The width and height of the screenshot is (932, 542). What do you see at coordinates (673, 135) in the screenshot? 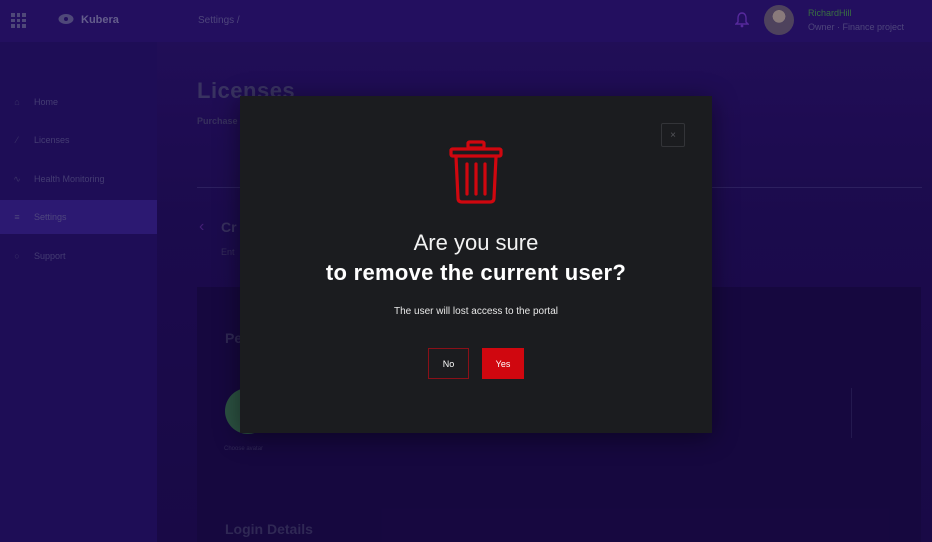
I see `close-icon: ×` at bounding box center [673, 135].